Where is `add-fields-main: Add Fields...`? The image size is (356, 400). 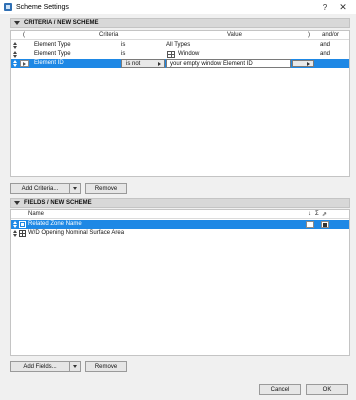 add-fields-main: Add Fields... is located at coordinates (40, 366).